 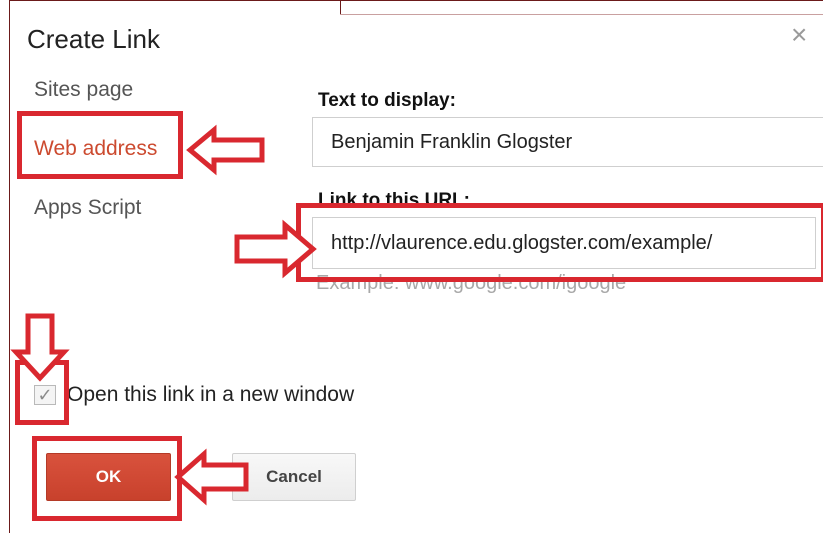 I want to click on text-to-display-input, so click(x=567, y=142).